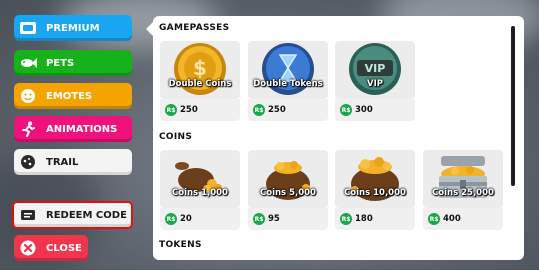 The width and height of the screenshot is (539, 270). Describe the element at coordinates (60, 63) in the screenshot. I see `pets-label: PETS` at that location.